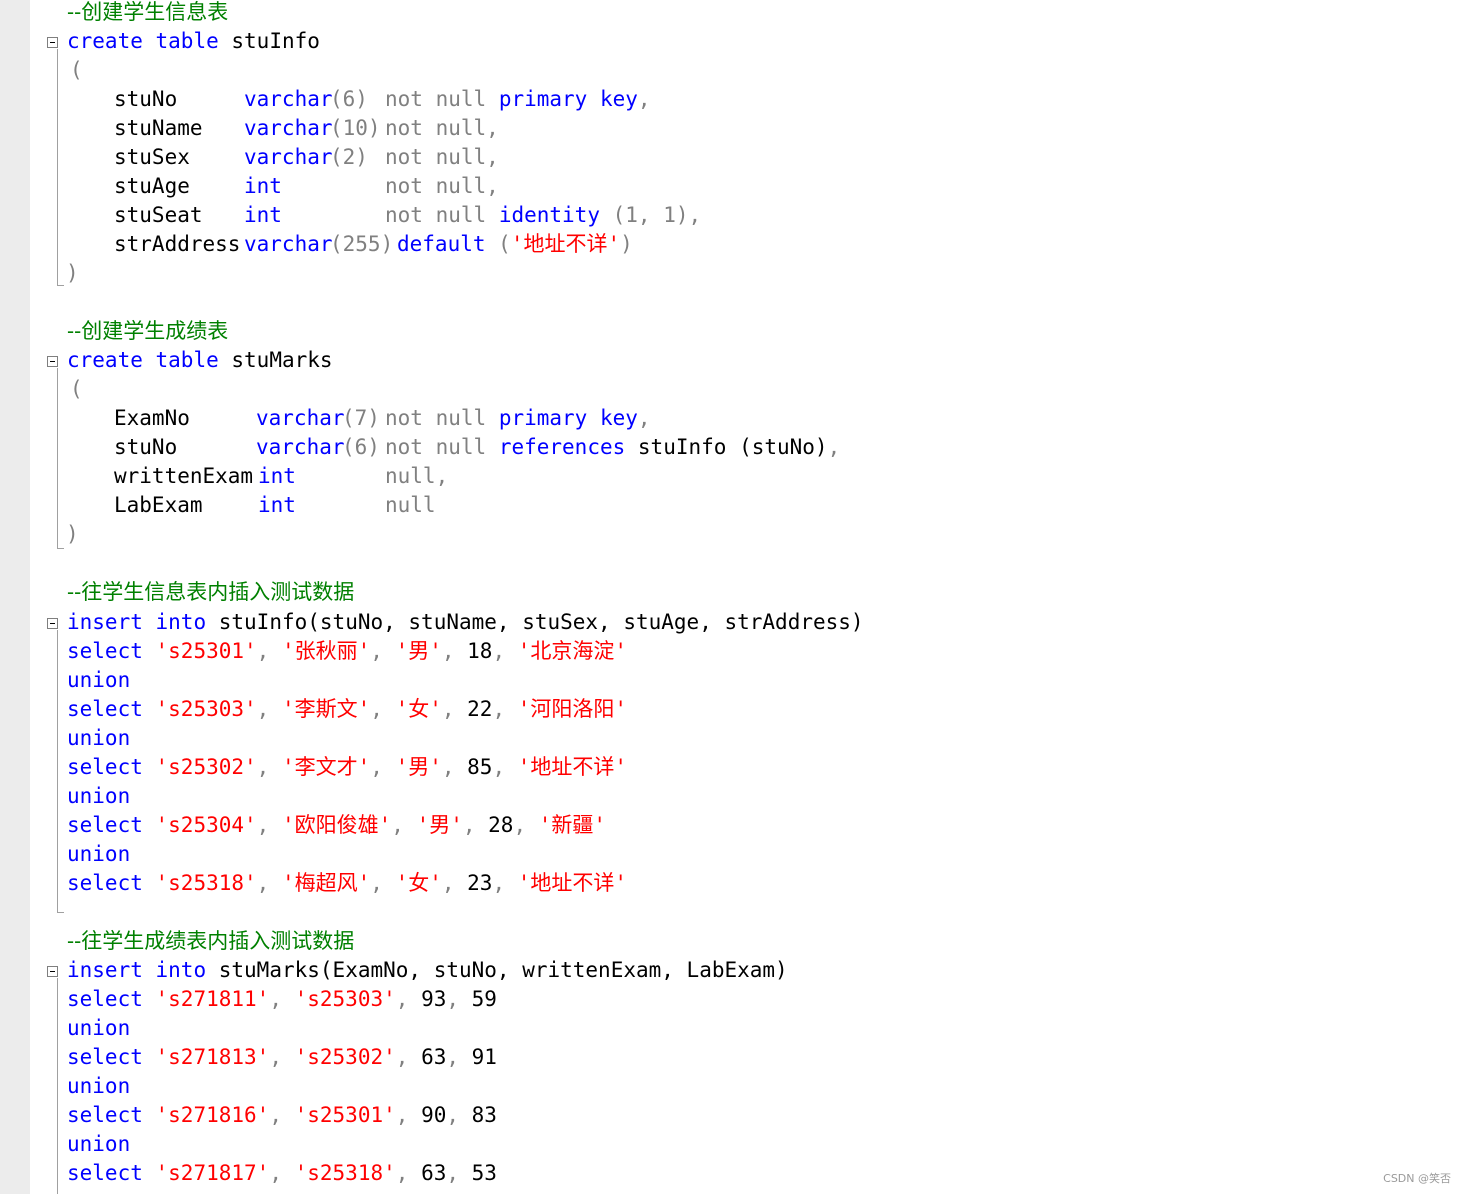 This screenshot has width=1465, height=1194. I want to click on string-literal: 's25301', so click(206, 651).